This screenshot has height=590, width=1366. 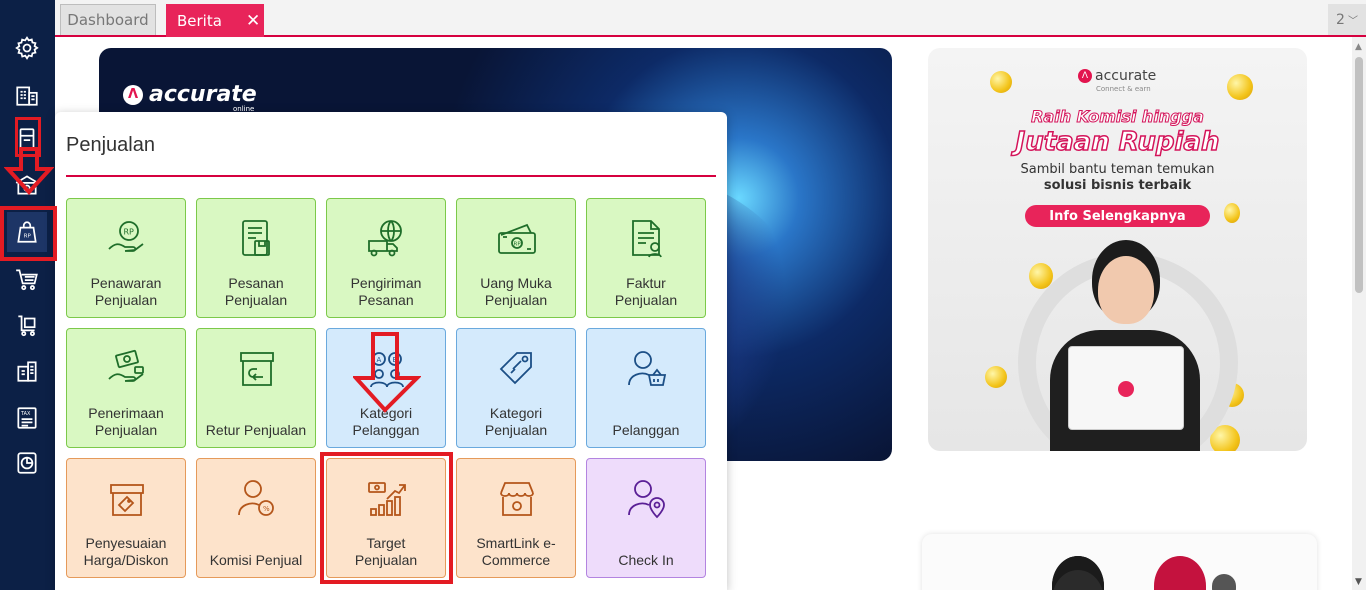 I want to click on tile-komisi-penjual: % Komisi Penjual, so click(x=256, y=518).